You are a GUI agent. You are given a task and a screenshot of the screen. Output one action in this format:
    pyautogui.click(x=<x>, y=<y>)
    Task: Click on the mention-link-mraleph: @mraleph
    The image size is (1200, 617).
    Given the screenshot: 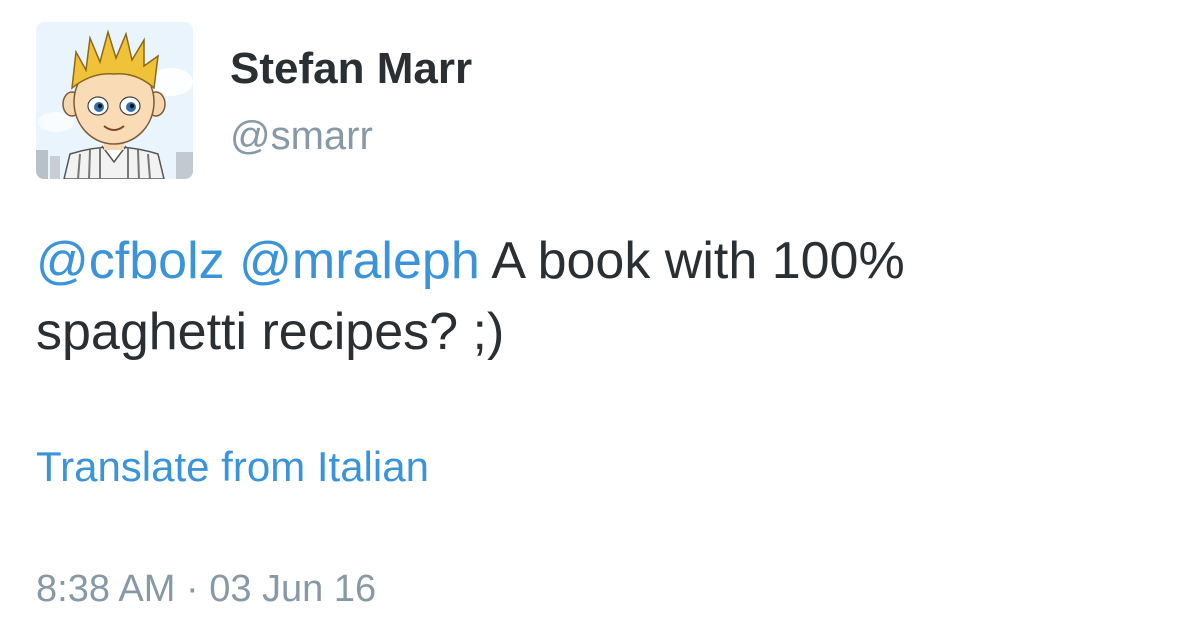 What is the action you would take?
    pyautogui.click(x=359, y=261)
    